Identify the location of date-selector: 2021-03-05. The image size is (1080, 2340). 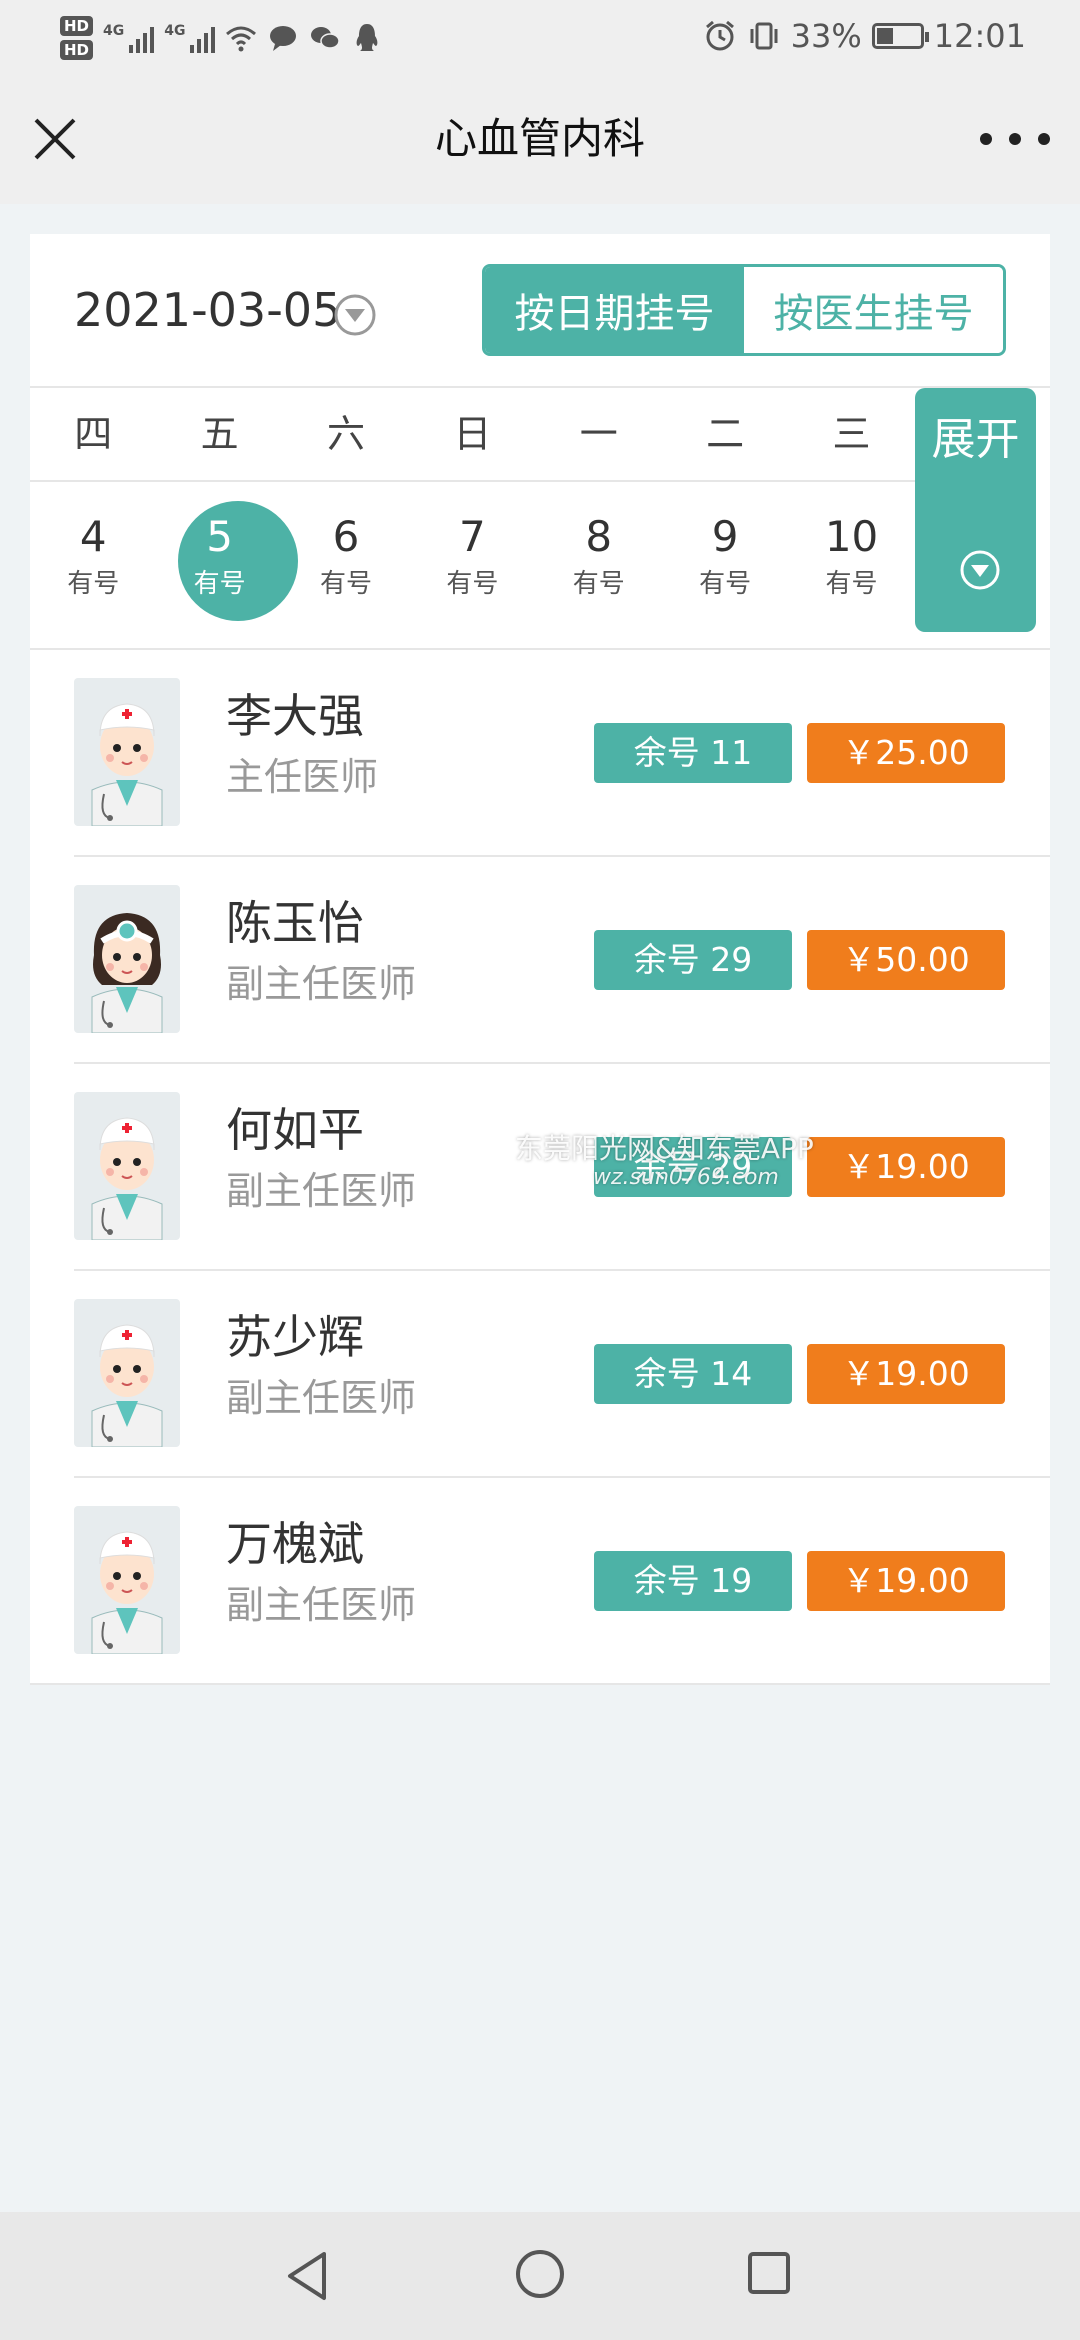
(207, 310).